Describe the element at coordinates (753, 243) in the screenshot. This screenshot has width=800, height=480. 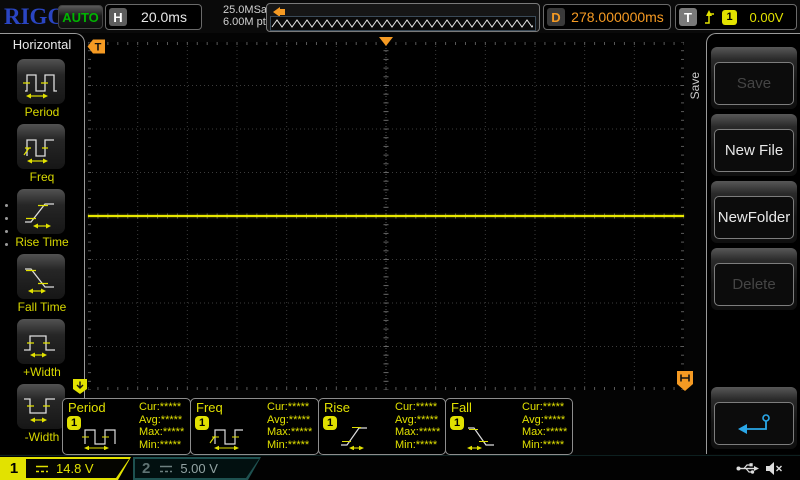
I see `save-softkey-menu: Save New File NewFolder Delete` at that location.